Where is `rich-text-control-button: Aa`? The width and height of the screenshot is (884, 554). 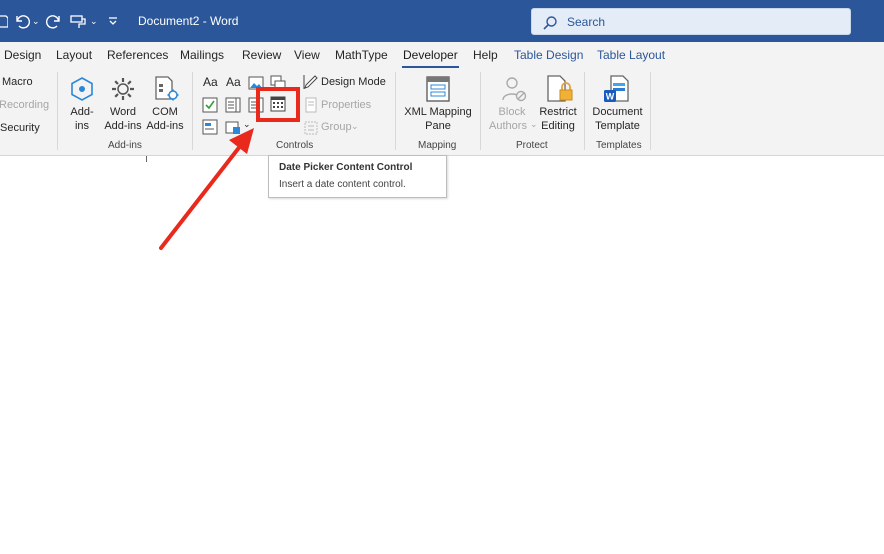
rich-text-control-button: Aa is located at coordinates (210, 82).